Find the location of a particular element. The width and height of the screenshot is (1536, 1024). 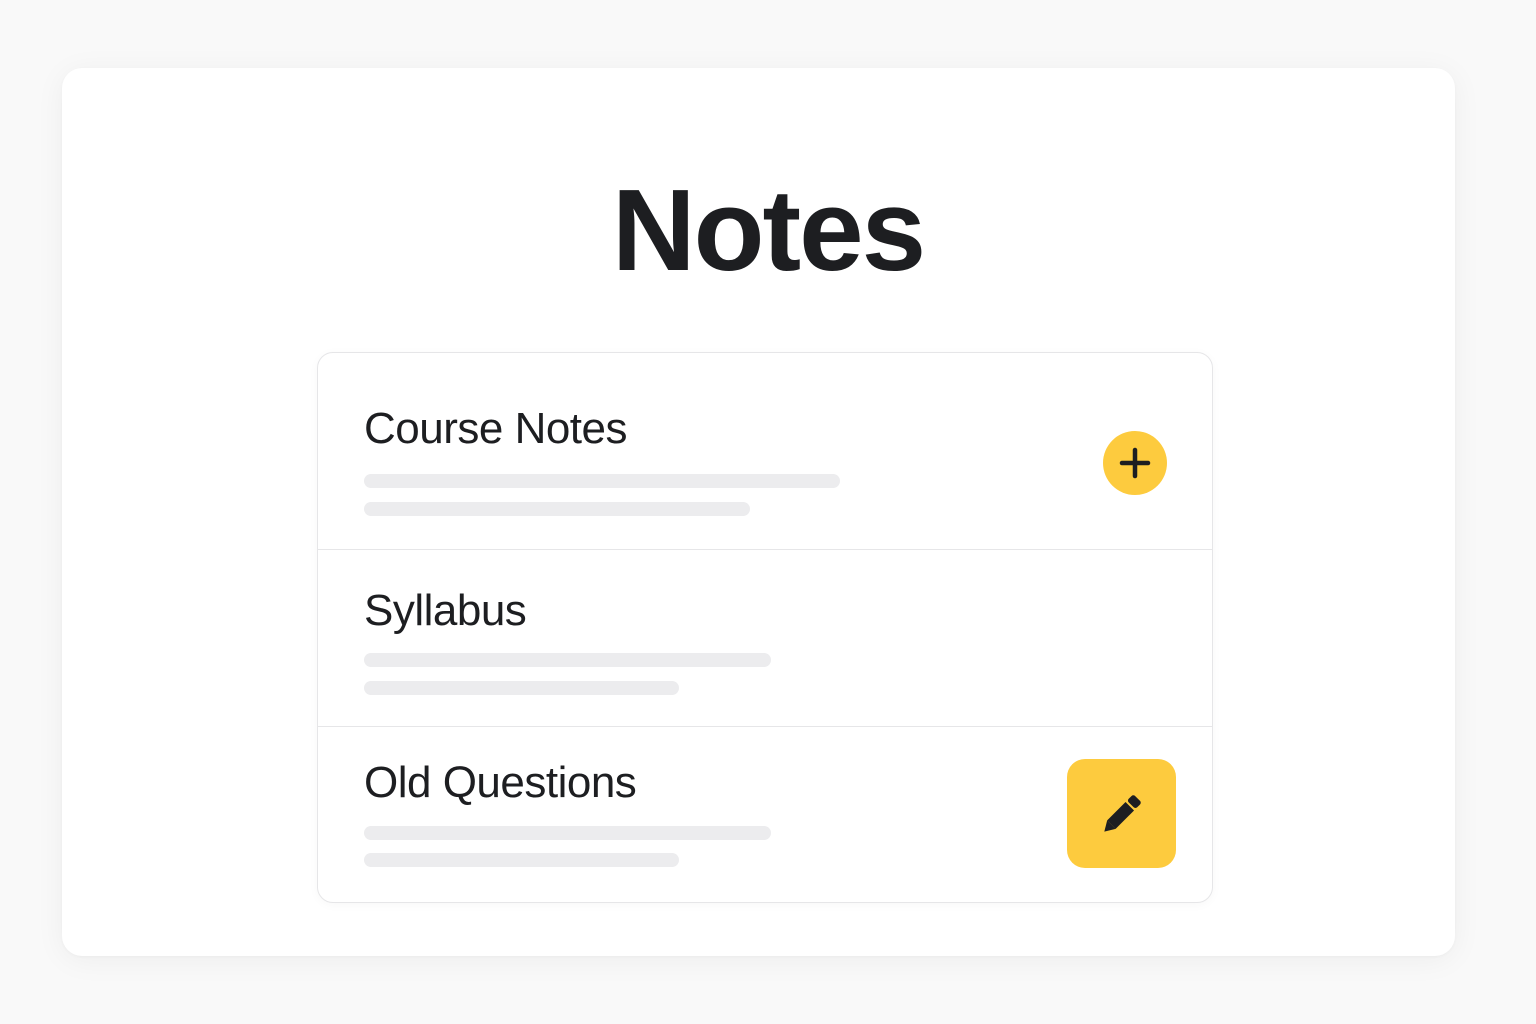

add-note-button is located at coordinates (1135, 463).